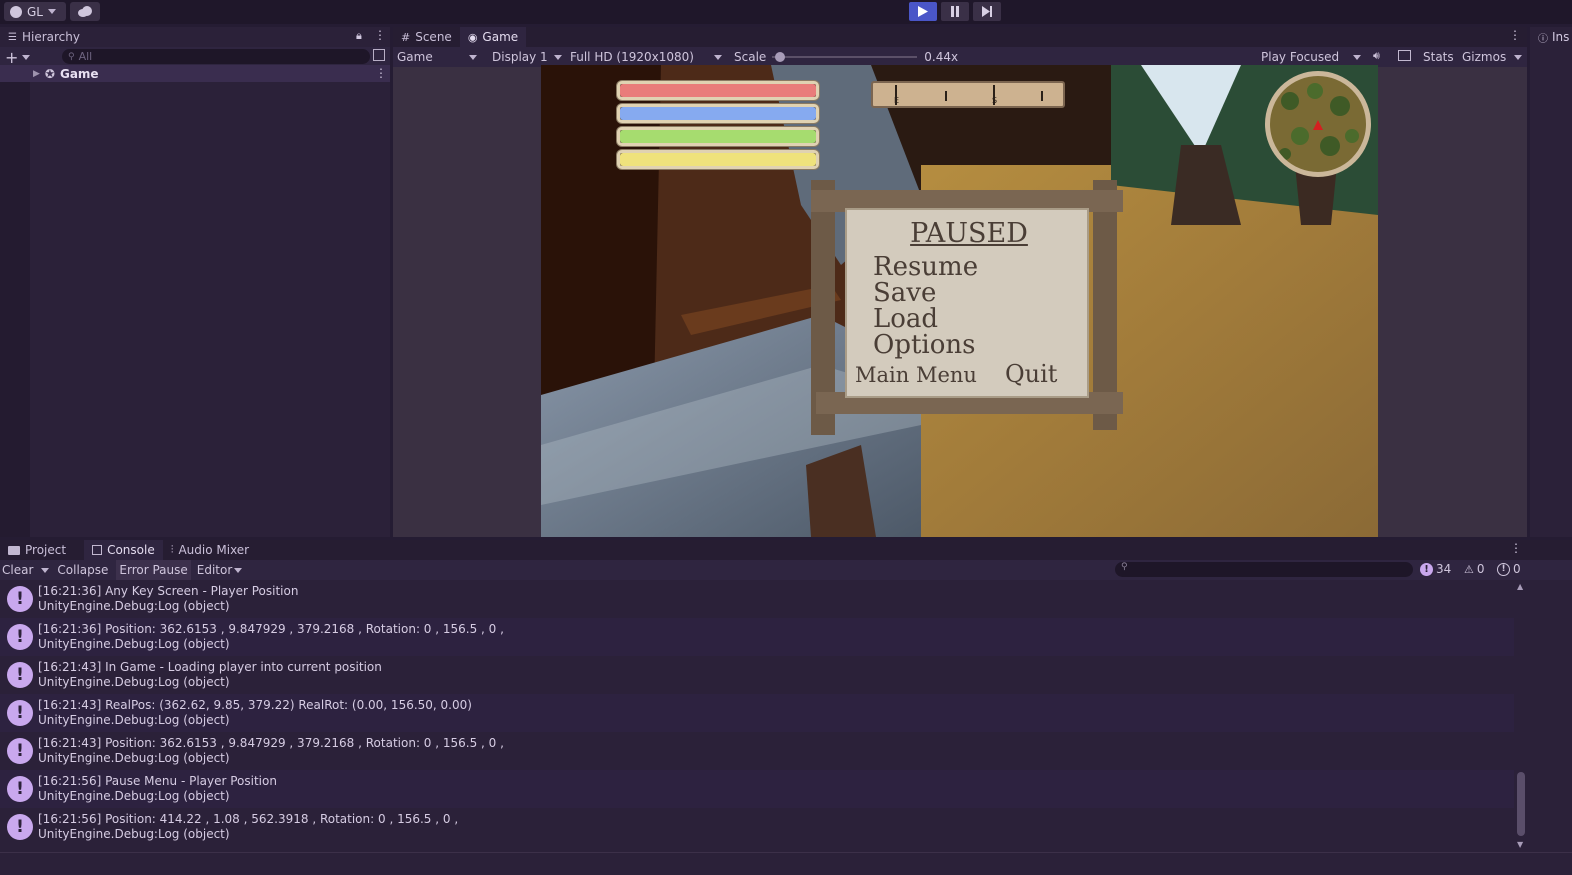 This screenshot has height=875, width=1572. What do you see at coordinates (1518, 57) in the screenshot?
I see `gizmos-chevron-down-icon` at bounding box center [1518, 57].